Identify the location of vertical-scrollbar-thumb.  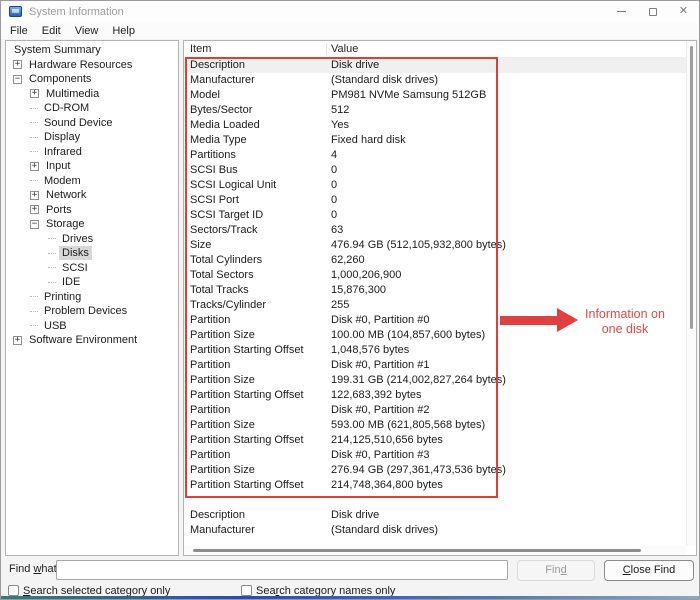
(691, 187).